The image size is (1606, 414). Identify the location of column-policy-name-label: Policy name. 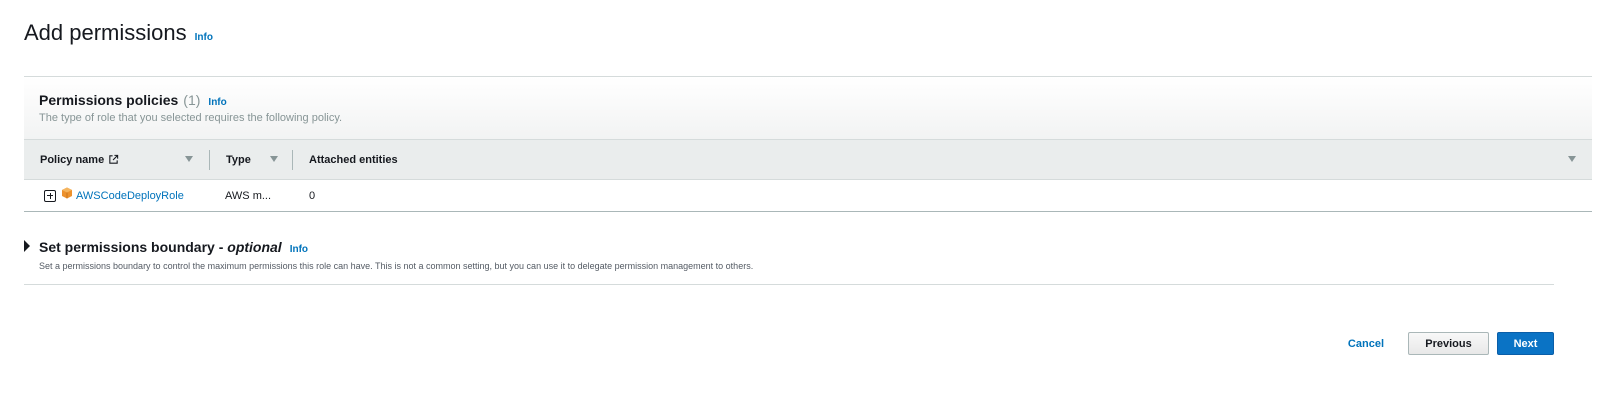
(72, 159).